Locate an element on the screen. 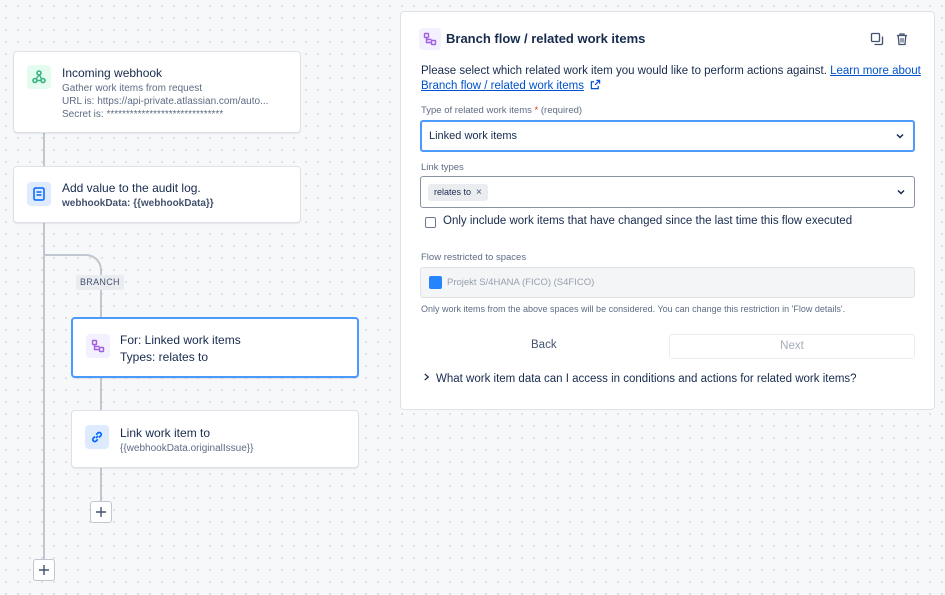 The height and width of the screenshot is (595, 945). type-field-label: Type of related work items * (required) is located at coordinates (501, 110).